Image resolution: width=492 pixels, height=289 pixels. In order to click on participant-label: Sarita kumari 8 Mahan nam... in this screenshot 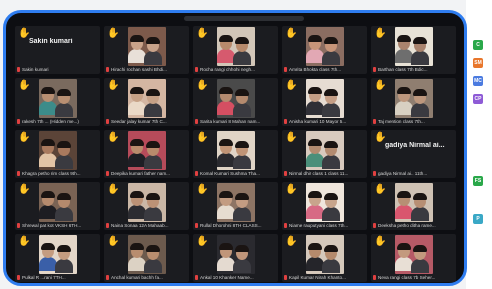, I will do `click(236, 122)`.